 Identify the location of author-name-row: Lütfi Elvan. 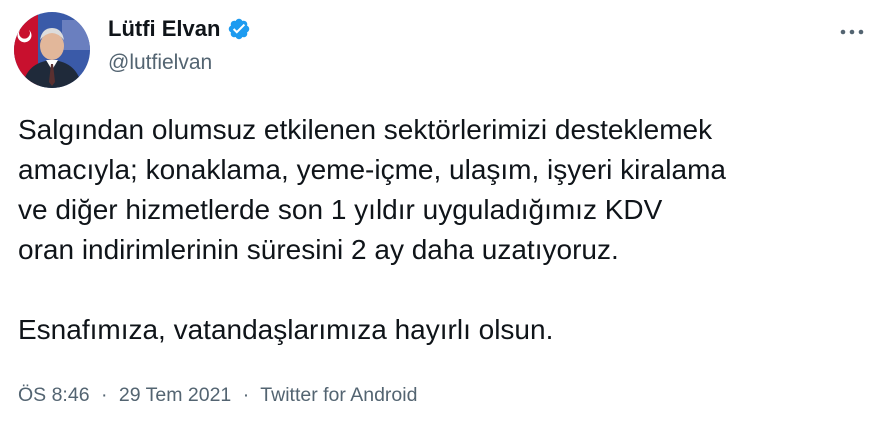
(179, 29).